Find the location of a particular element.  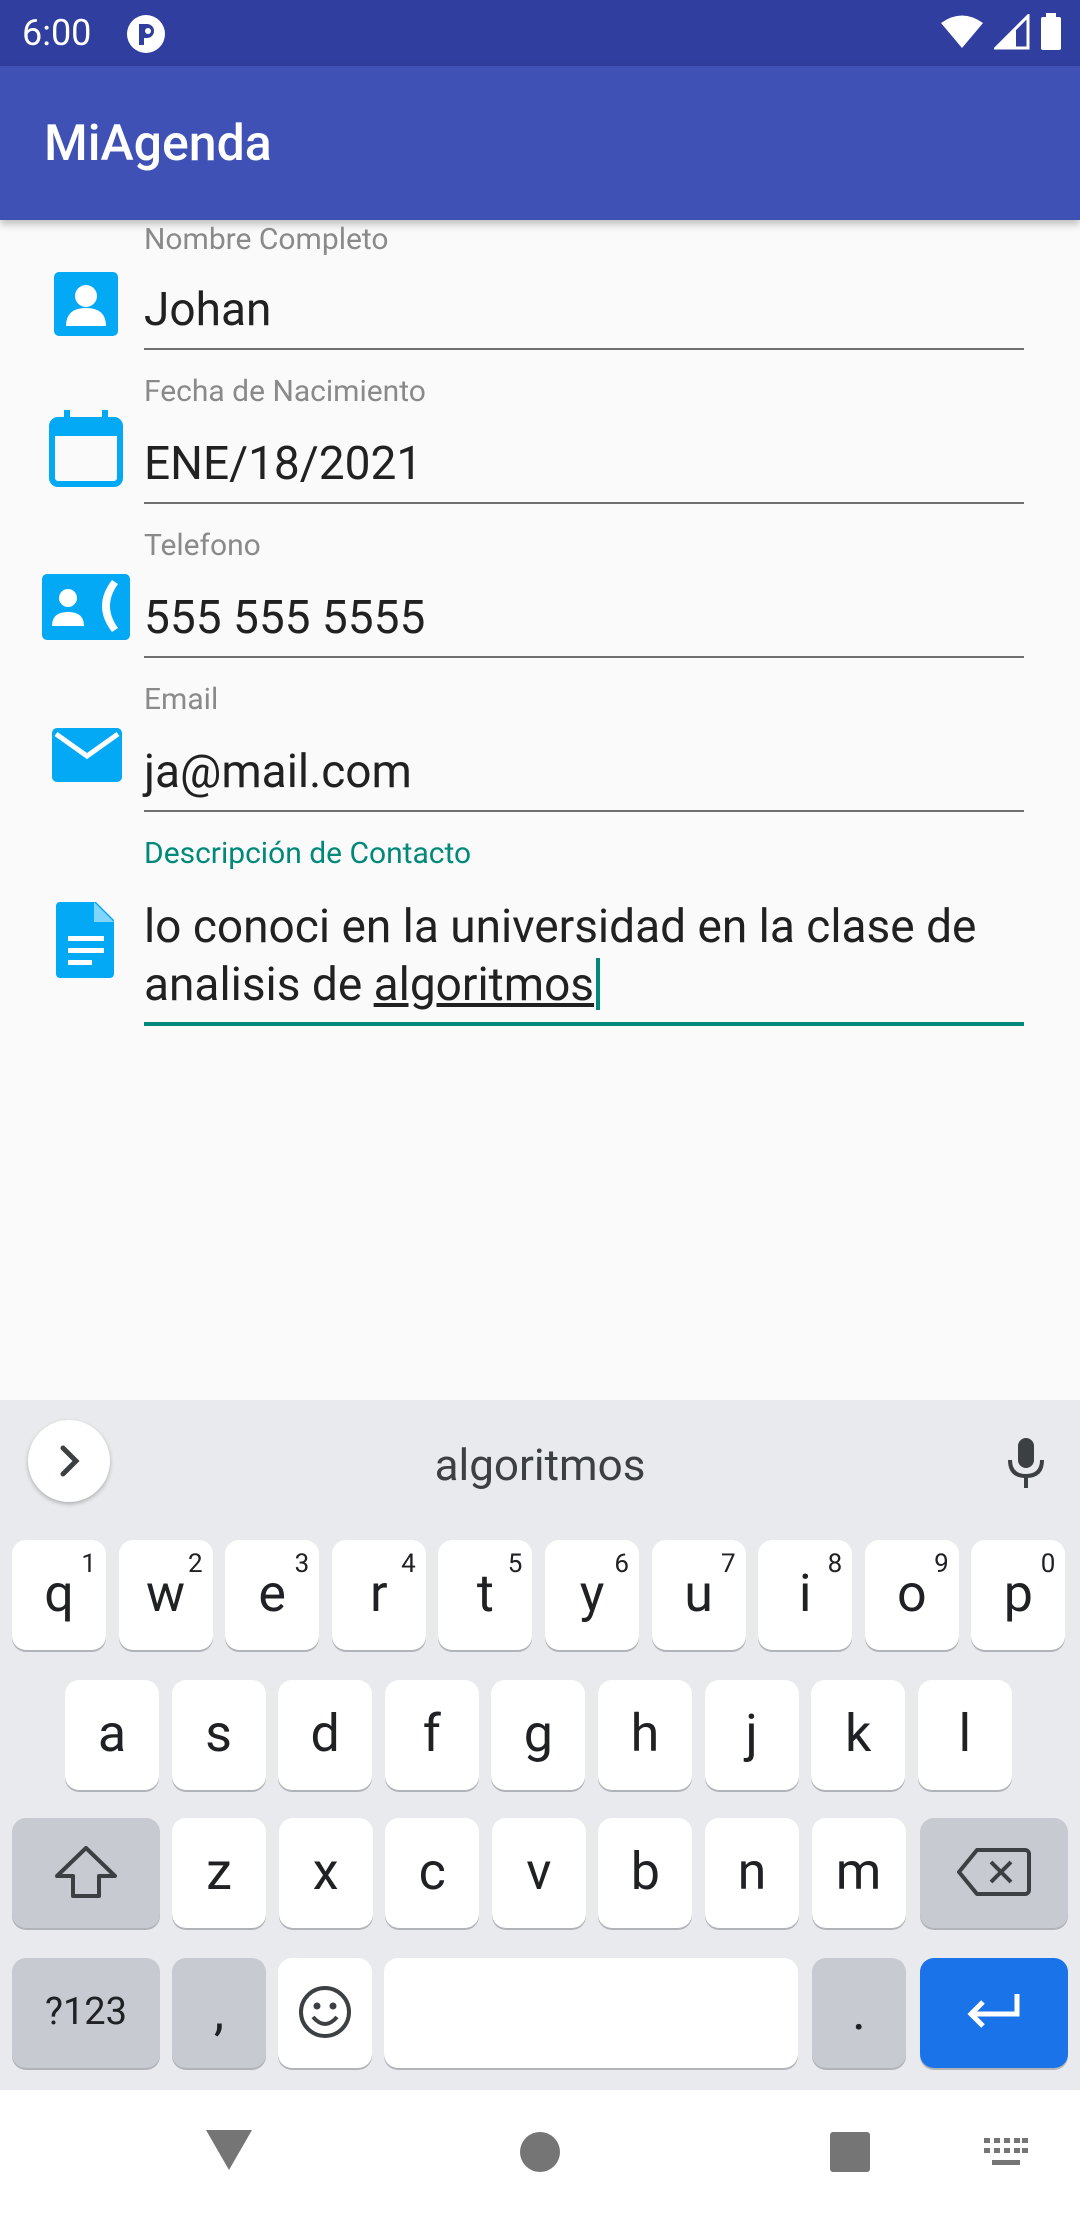

calendar-icon is located at coordinates (86, 448).